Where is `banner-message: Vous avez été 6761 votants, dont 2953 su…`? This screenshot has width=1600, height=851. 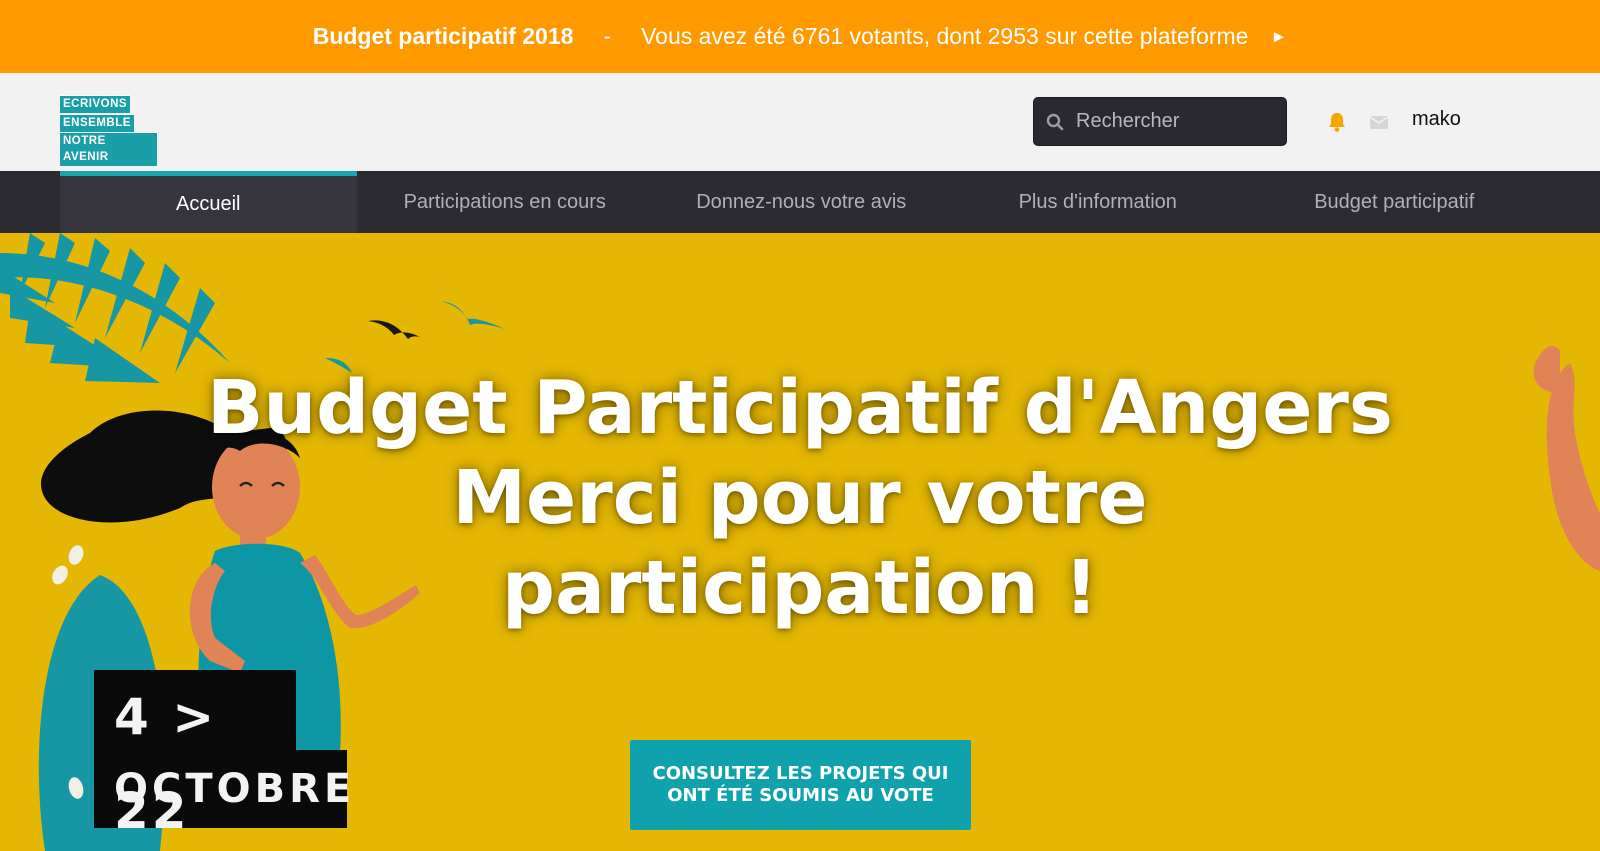 banner-message: Vous avez été 6761 votants, dont 2953 su… is located at coordinates (945, 36).